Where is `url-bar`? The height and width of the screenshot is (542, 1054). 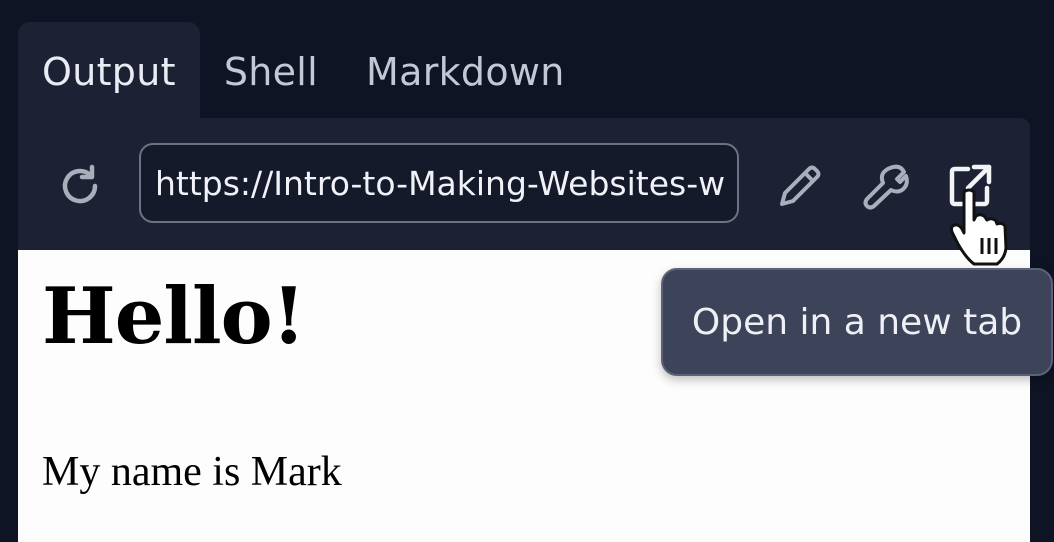
url-bar is located at coordinates (439, 183).